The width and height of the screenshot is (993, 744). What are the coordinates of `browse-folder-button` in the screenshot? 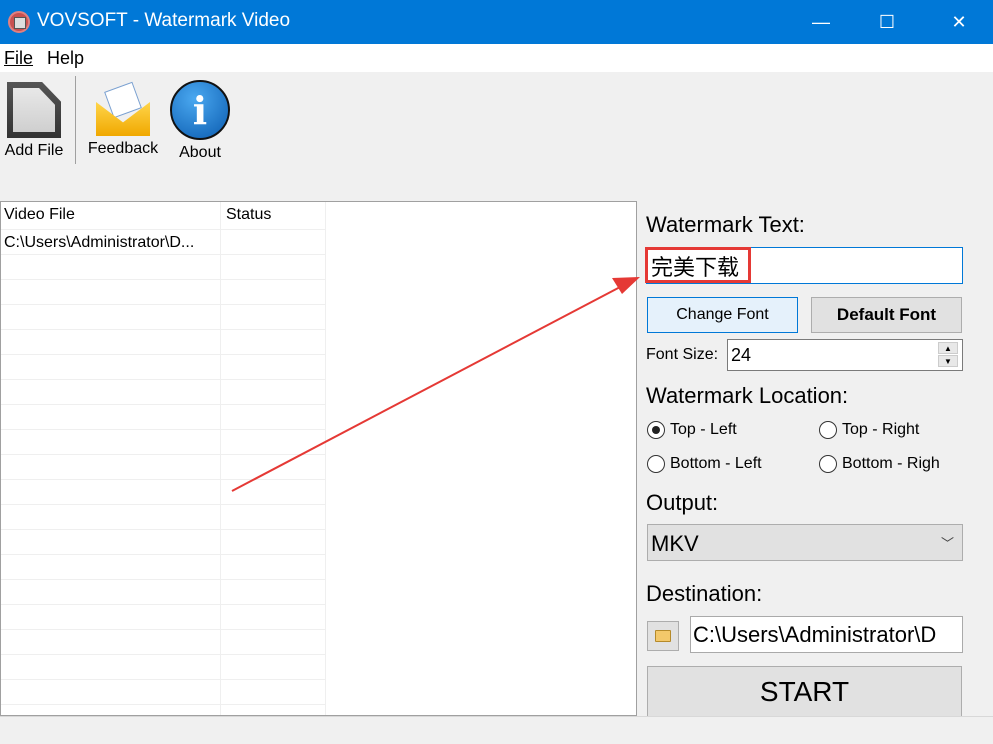 It's located at (663, 636).